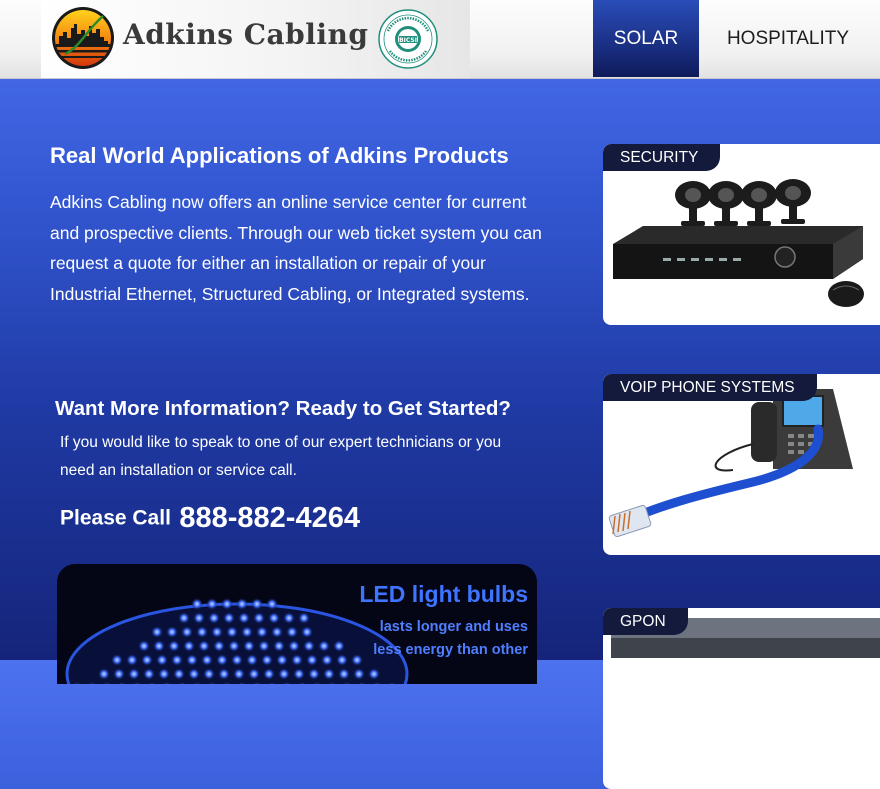  I want to click on nav-tab-hospitality: HOSPITALITY, so click(788, 38).